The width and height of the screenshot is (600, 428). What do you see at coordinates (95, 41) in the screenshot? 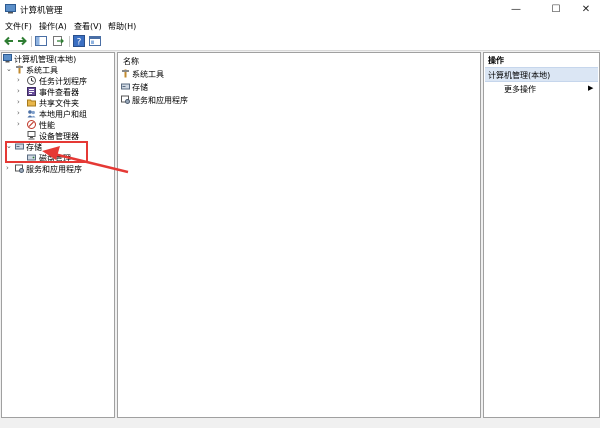
I see `properties-icon` at bounding box center [95, 41].